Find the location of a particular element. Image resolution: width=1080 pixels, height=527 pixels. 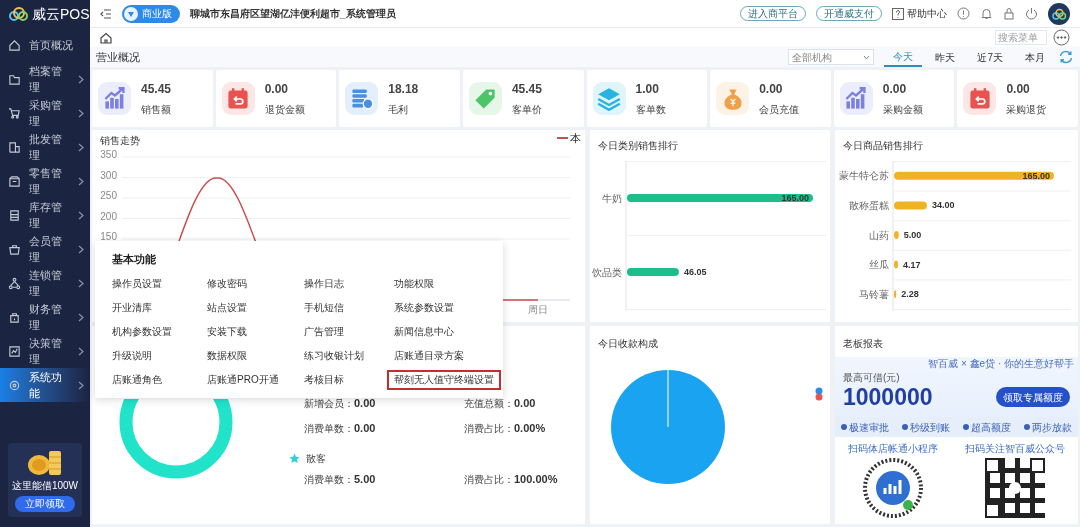

sidebar-item: 会员管理 is located at coordinates (45, 249).